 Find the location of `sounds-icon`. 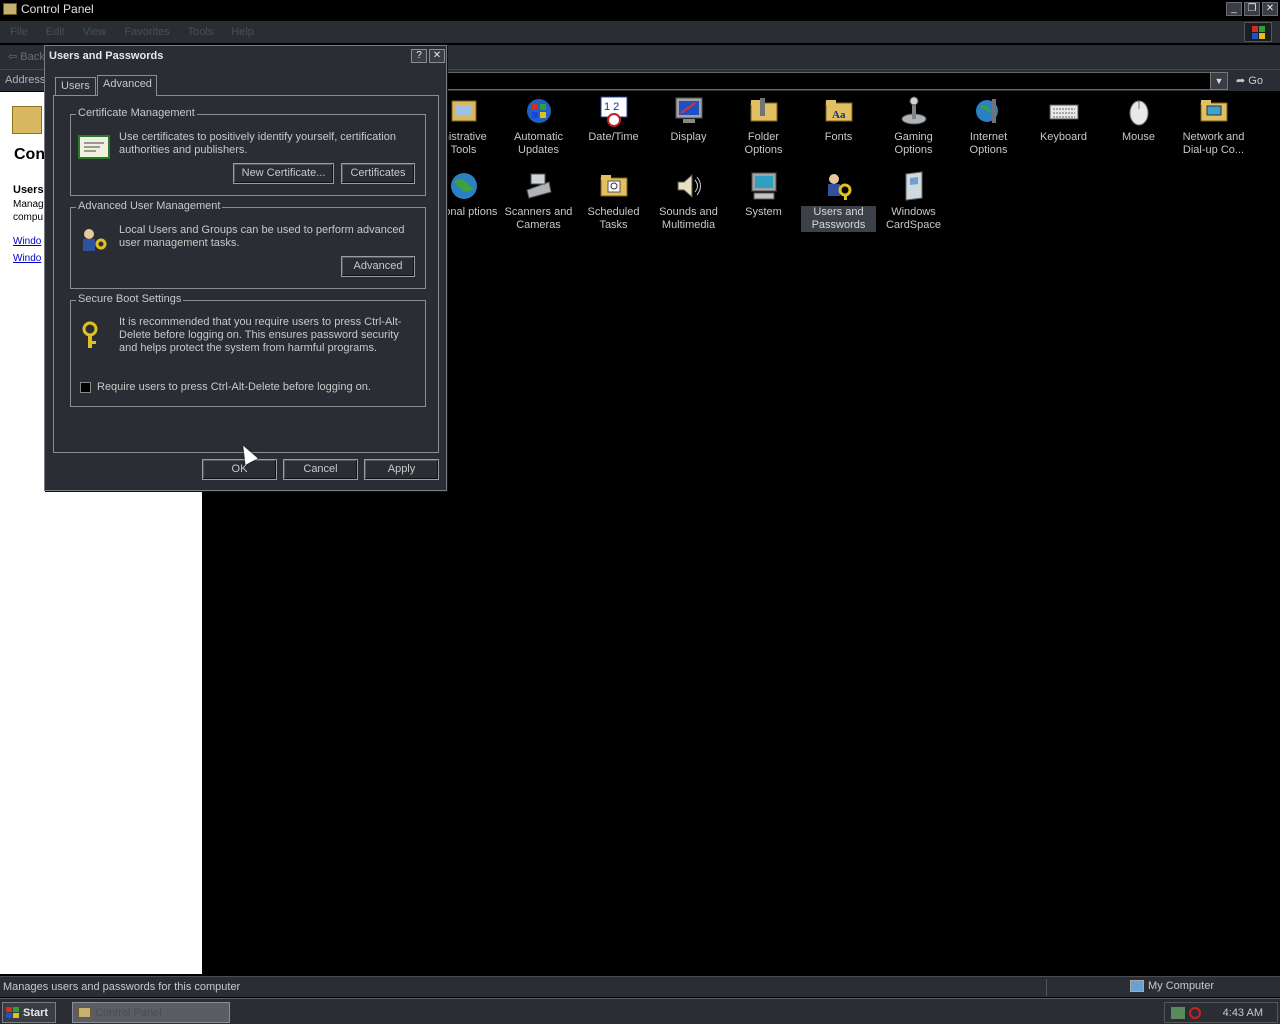

sounds-icon is located at coordinates (689, 186).